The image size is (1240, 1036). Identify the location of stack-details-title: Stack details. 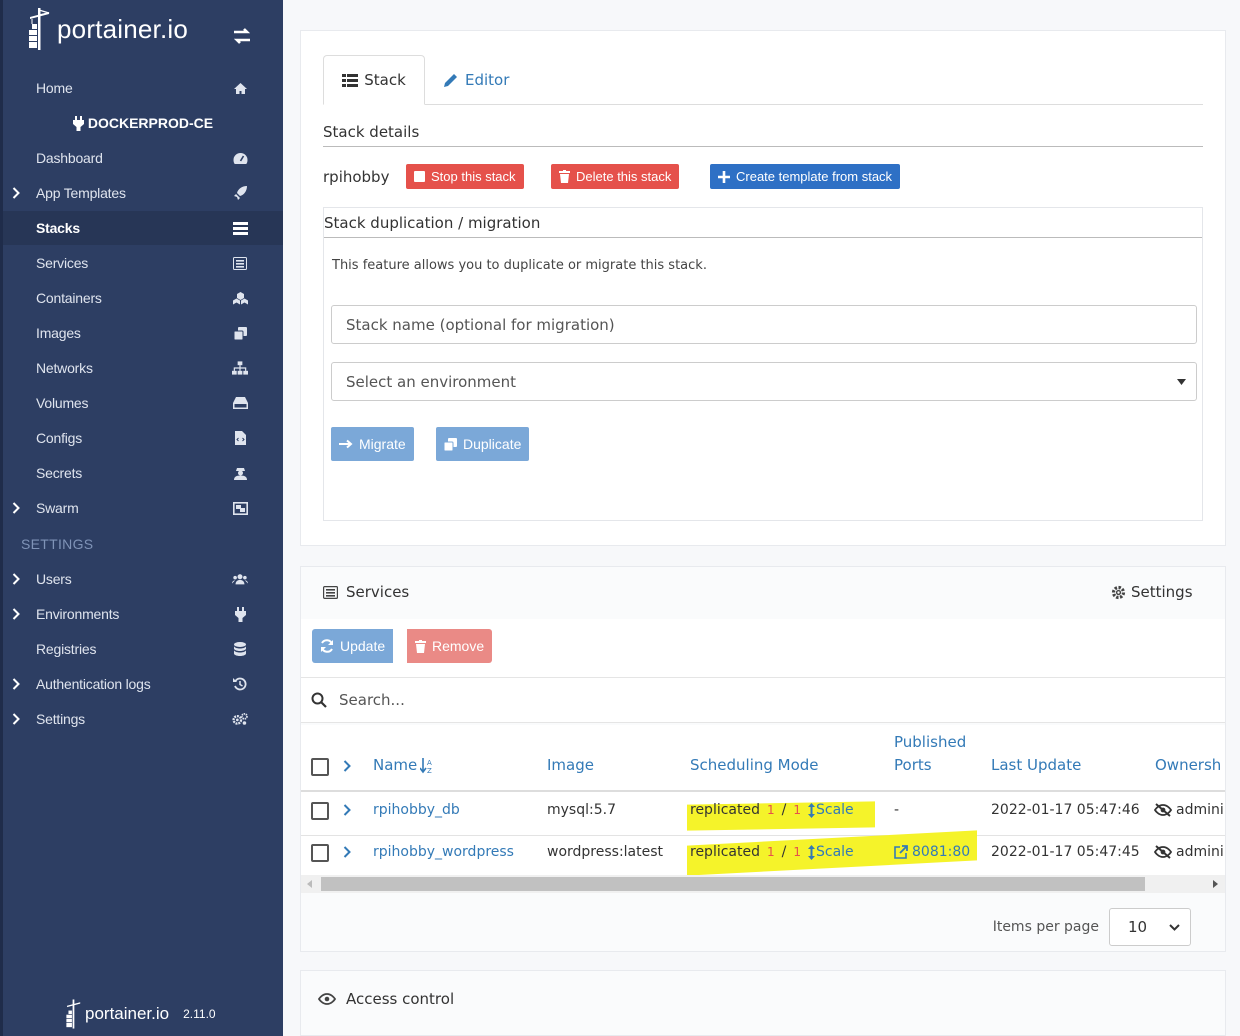
(763, 135).